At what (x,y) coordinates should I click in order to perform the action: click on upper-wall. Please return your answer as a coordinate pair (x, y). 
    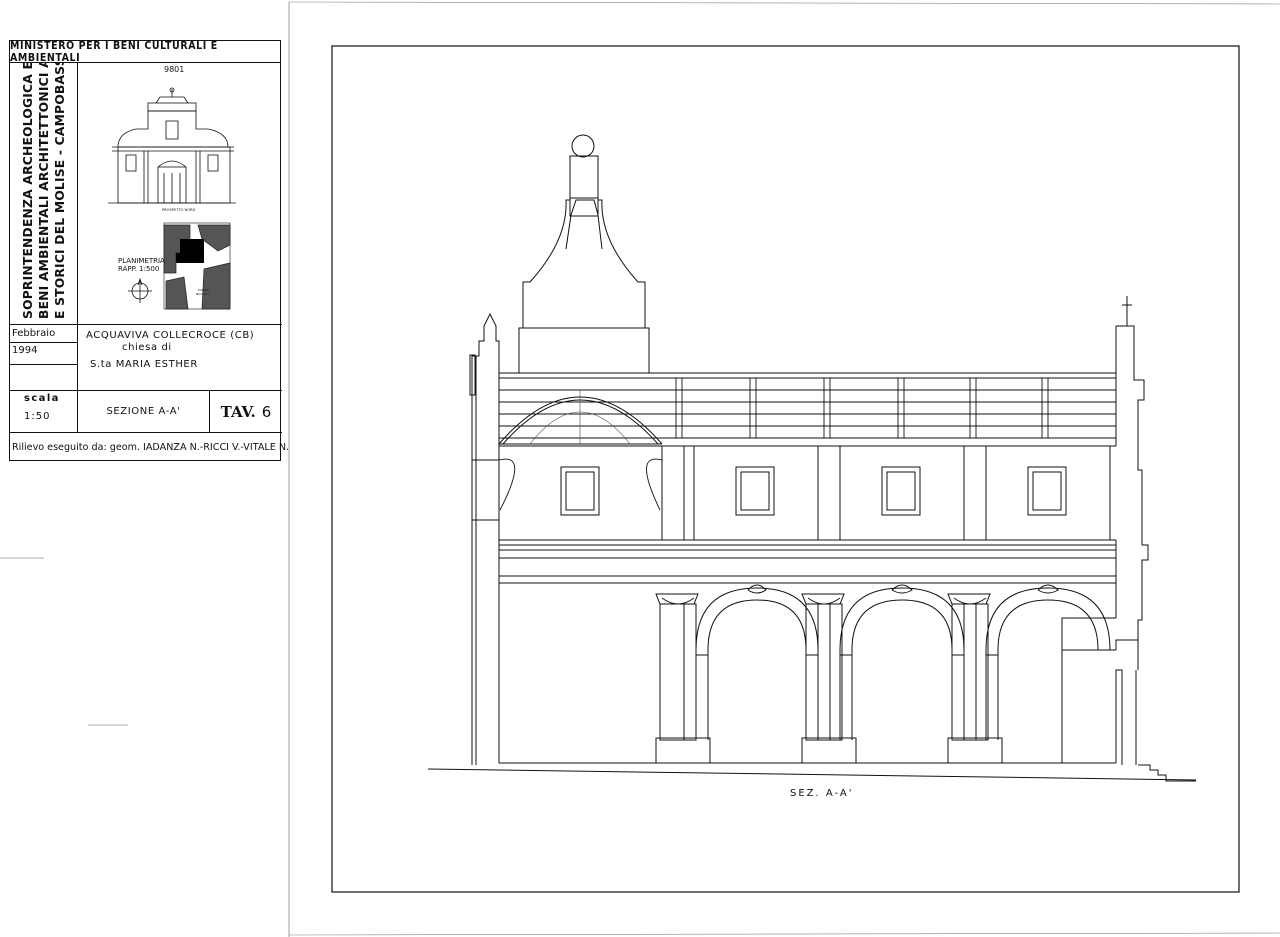
    Looking at the image, I should click on (807, 492).